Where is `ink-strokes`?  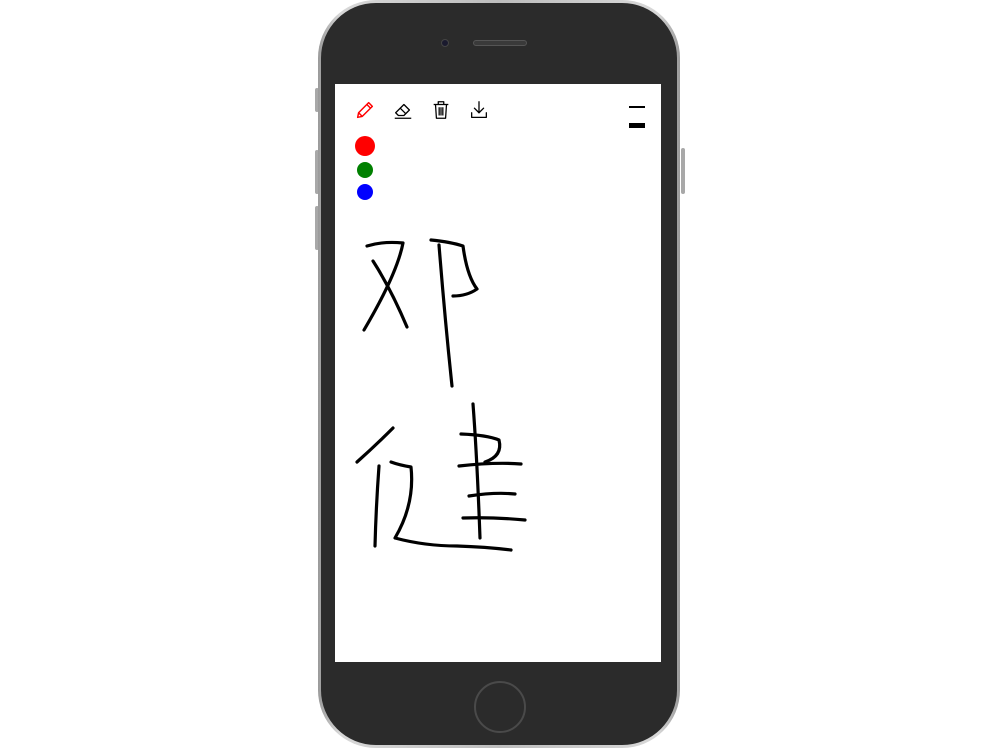
ink-strokes is located at coordinates (441, 395).